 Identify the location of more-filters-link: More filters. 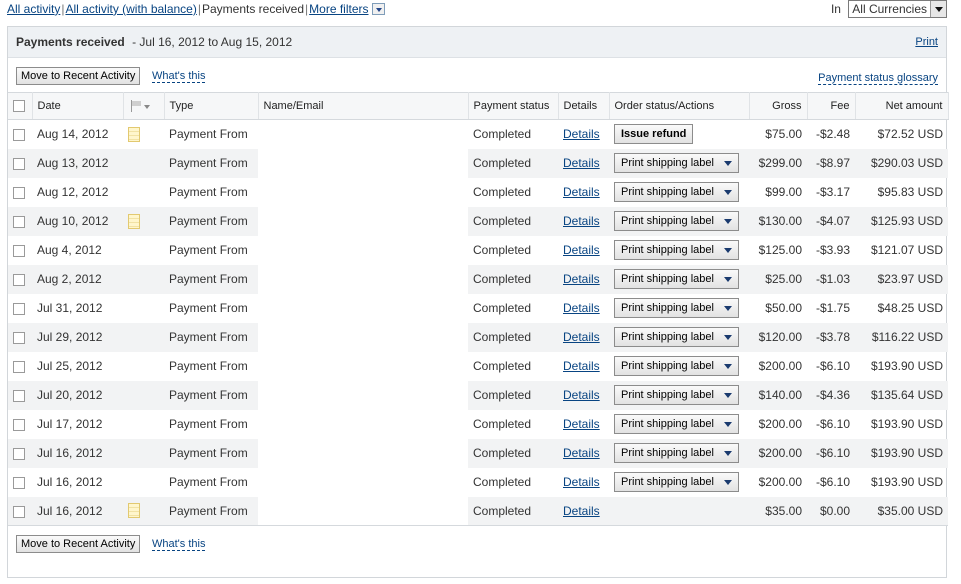
(338, 9).